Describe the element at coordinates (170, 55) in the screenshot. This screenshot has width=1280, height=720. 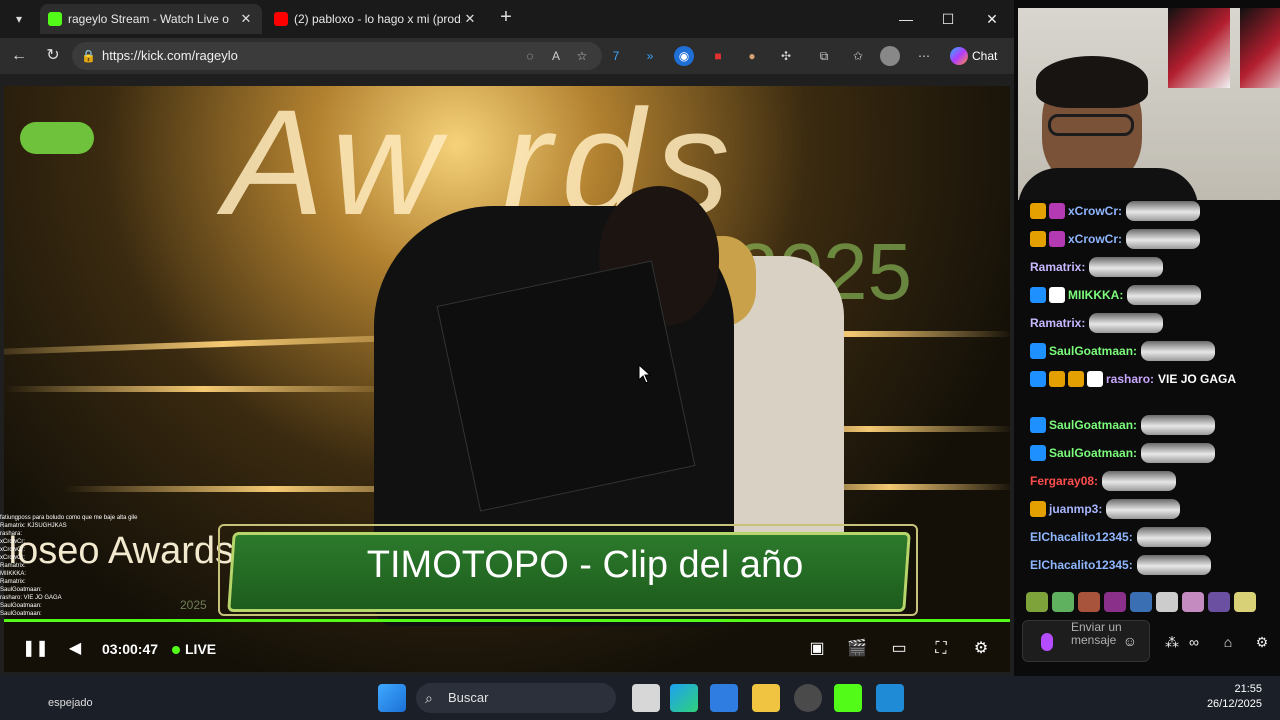
I see `url-text: https://kick.com/rageylo` at that location.